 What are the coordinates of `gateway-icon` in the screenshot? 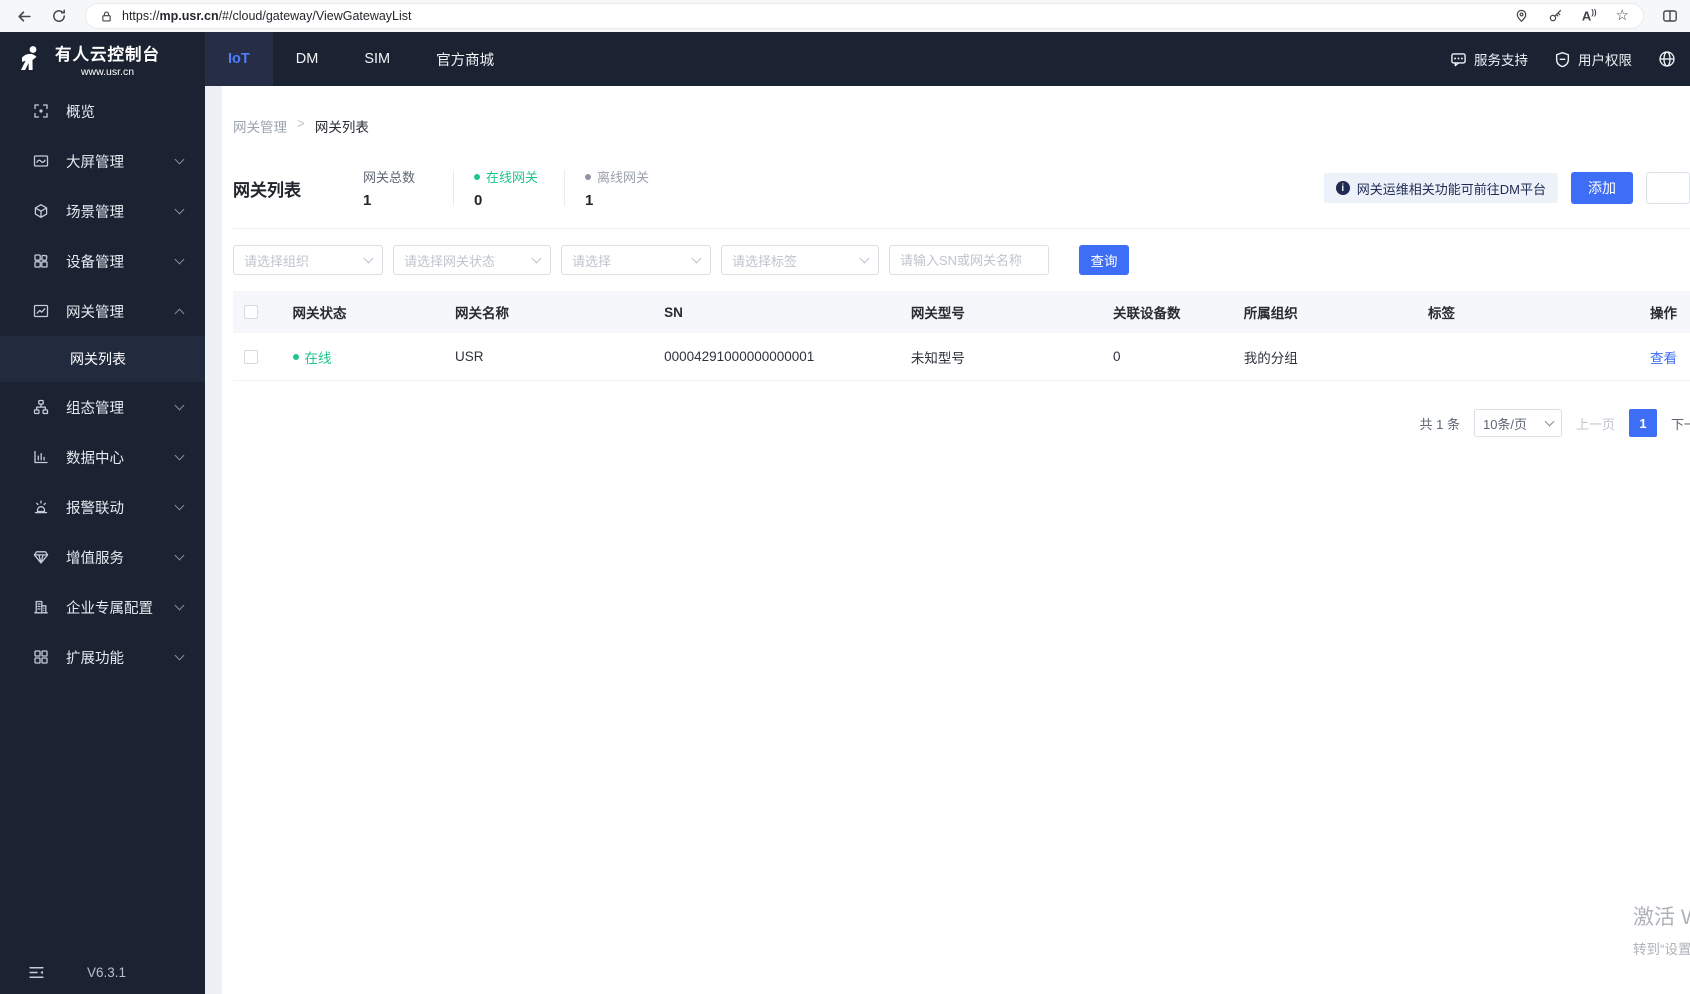 It's located at (41, 311).